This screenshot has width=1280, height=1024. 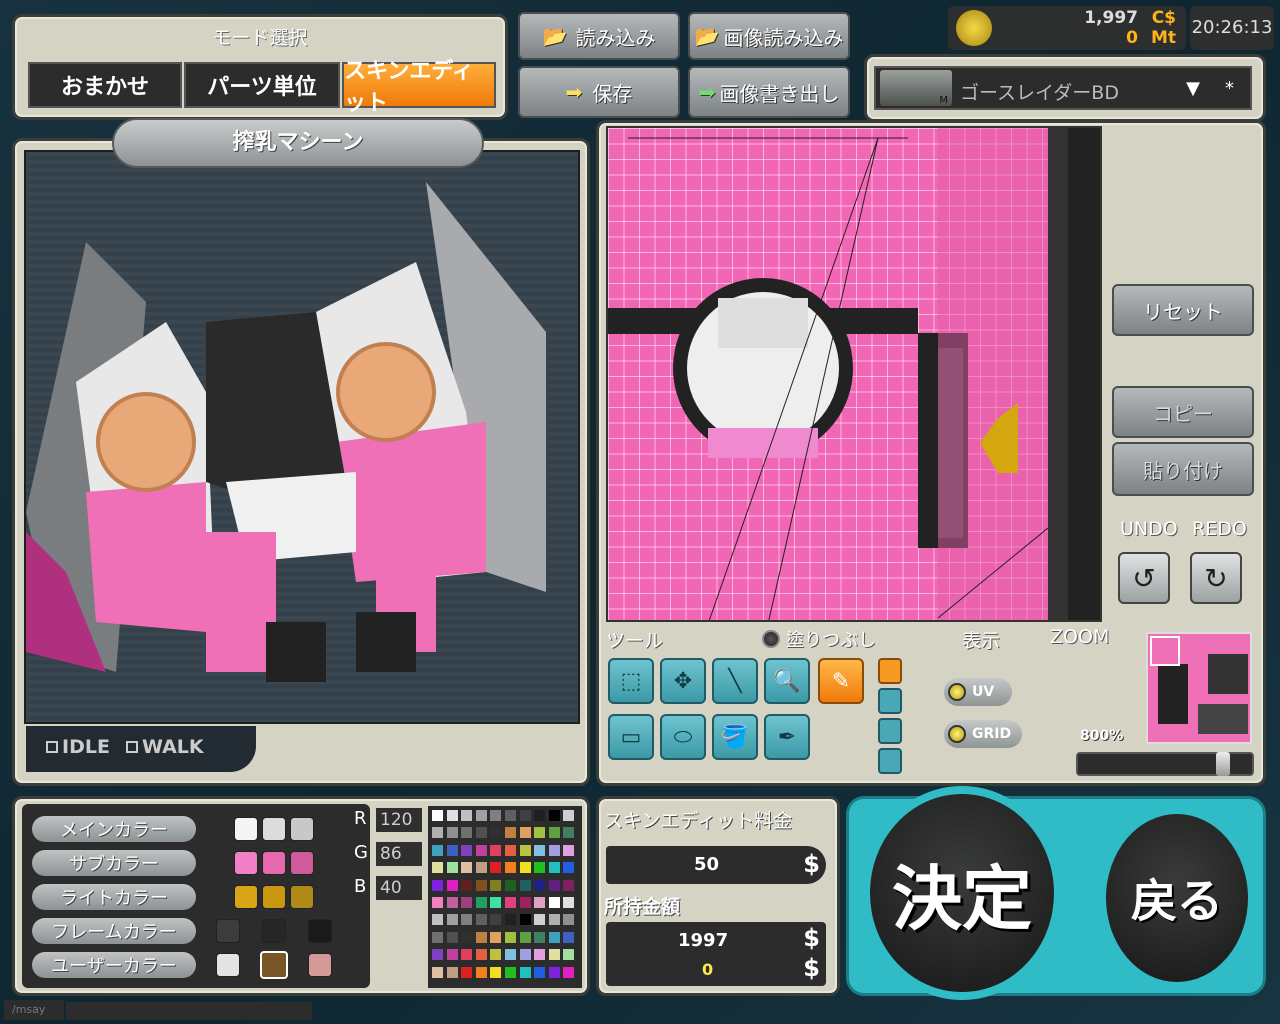 What do you see at coordinates (819, 639) in the screenshot?
I see `fill-toggle: 塗りつぶし` at bounding box center [819, 639].